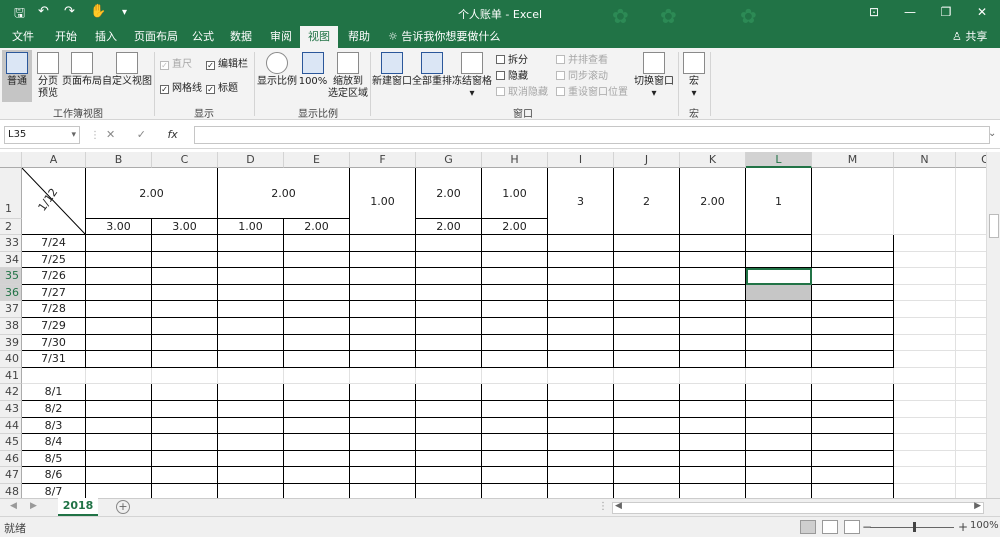 This screenshot has width=1000, height=537. I want to click on cell-n48, so click(925, 491).